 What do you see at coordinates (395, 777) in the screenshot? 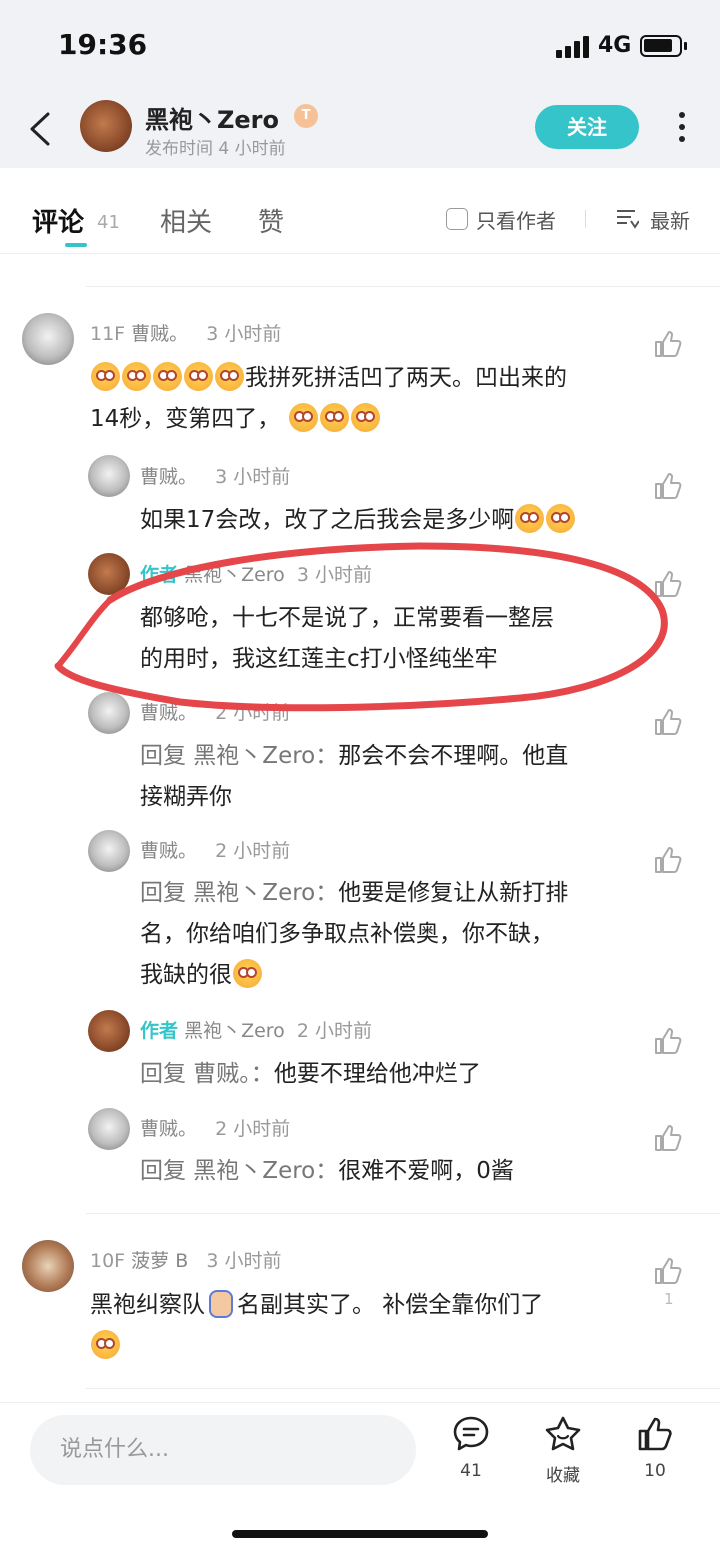
I see `reply-text: 回复 黑袍丶Zero：那会不会不理啊。他直 接糊弄你` at bounding box center [395, 777].